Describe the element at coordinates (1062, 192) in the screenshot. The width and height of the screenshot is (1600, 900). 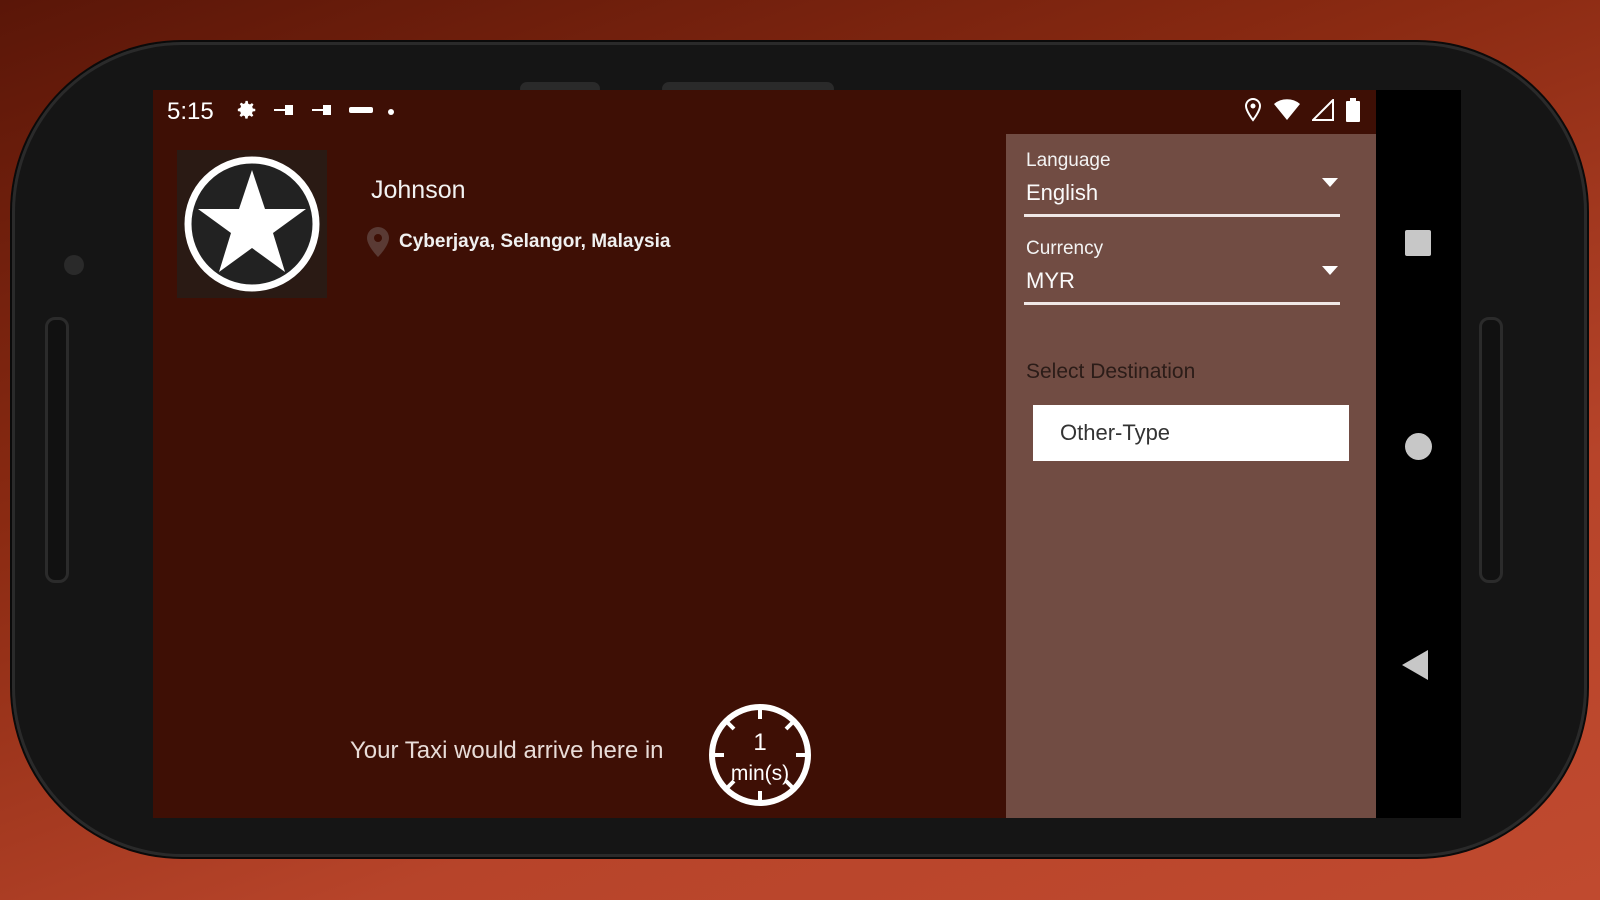
I see `language-value: English` at that location.